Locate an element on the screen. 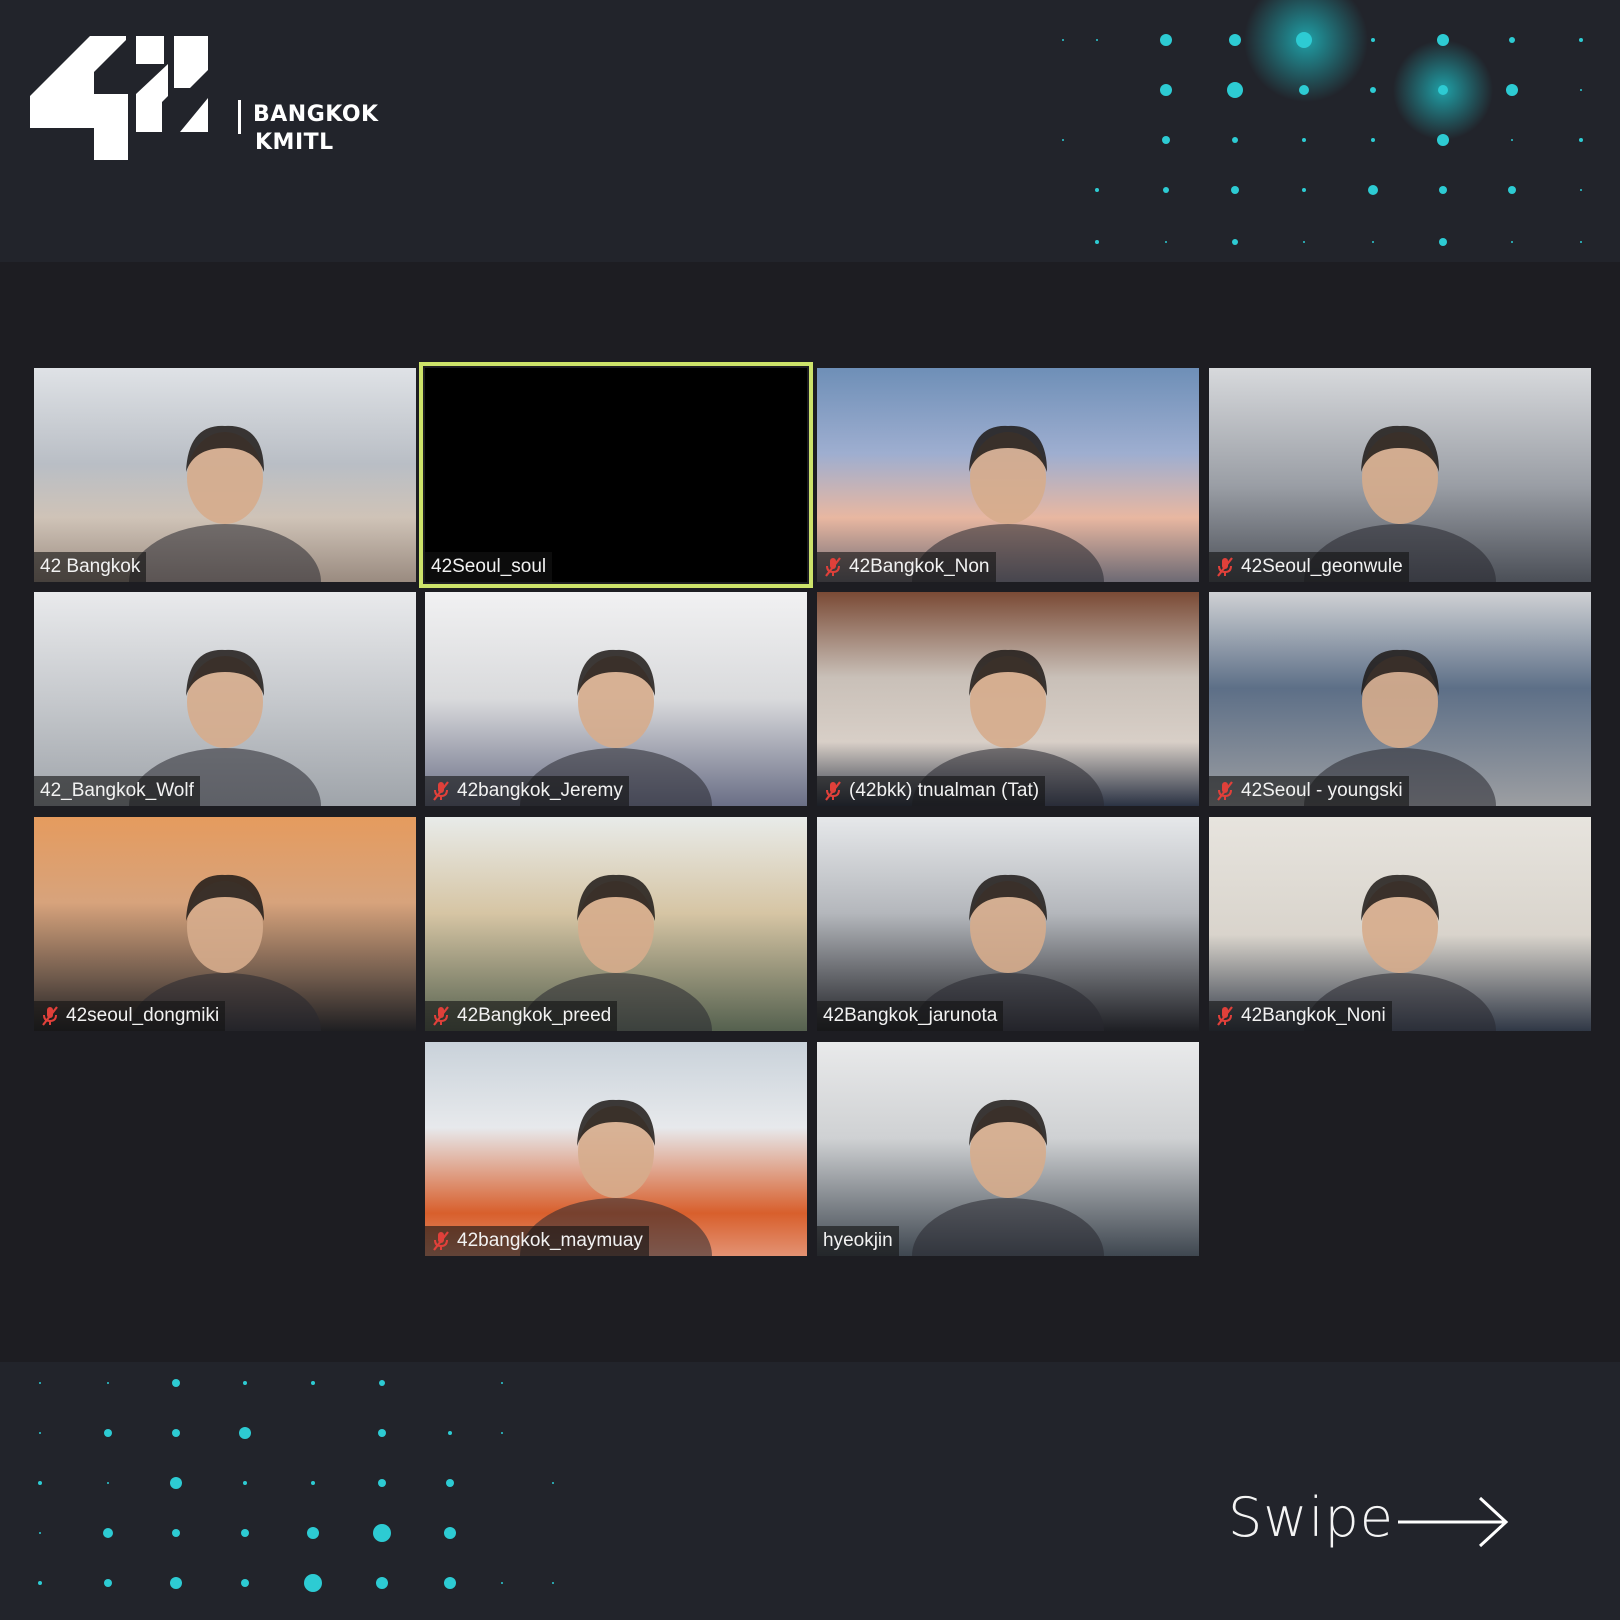 The height and width of the screenshot is (1620, 1620). video-tile: 42Bangkok_Non is located at coordinates (1008, 475).